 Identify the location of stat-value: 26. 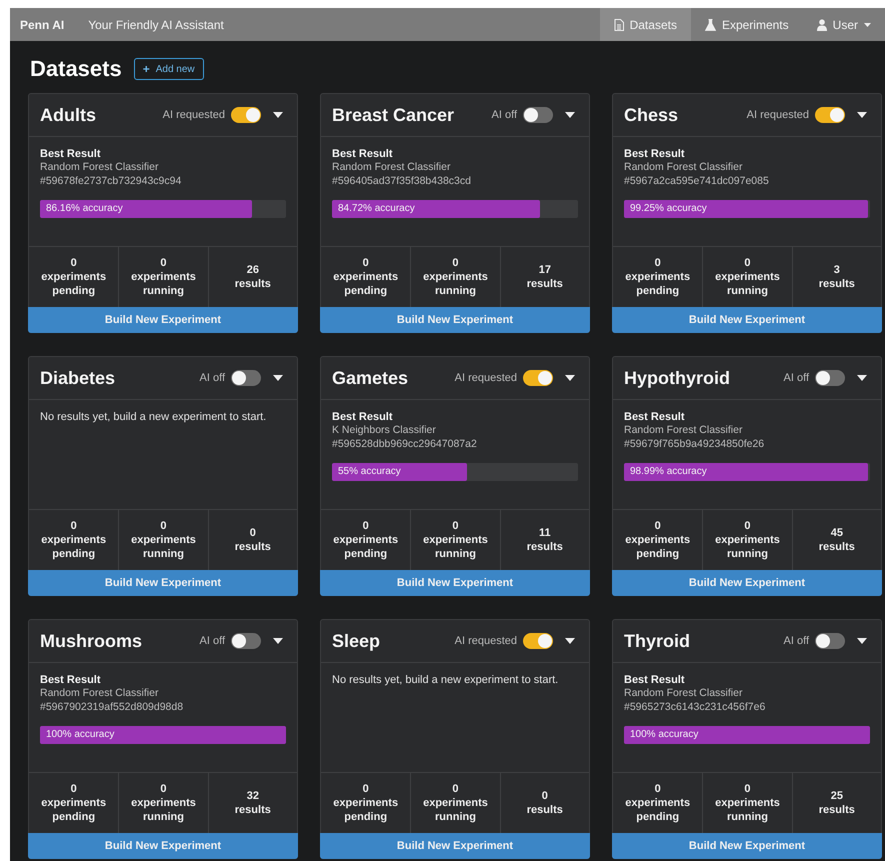
(252, 270).